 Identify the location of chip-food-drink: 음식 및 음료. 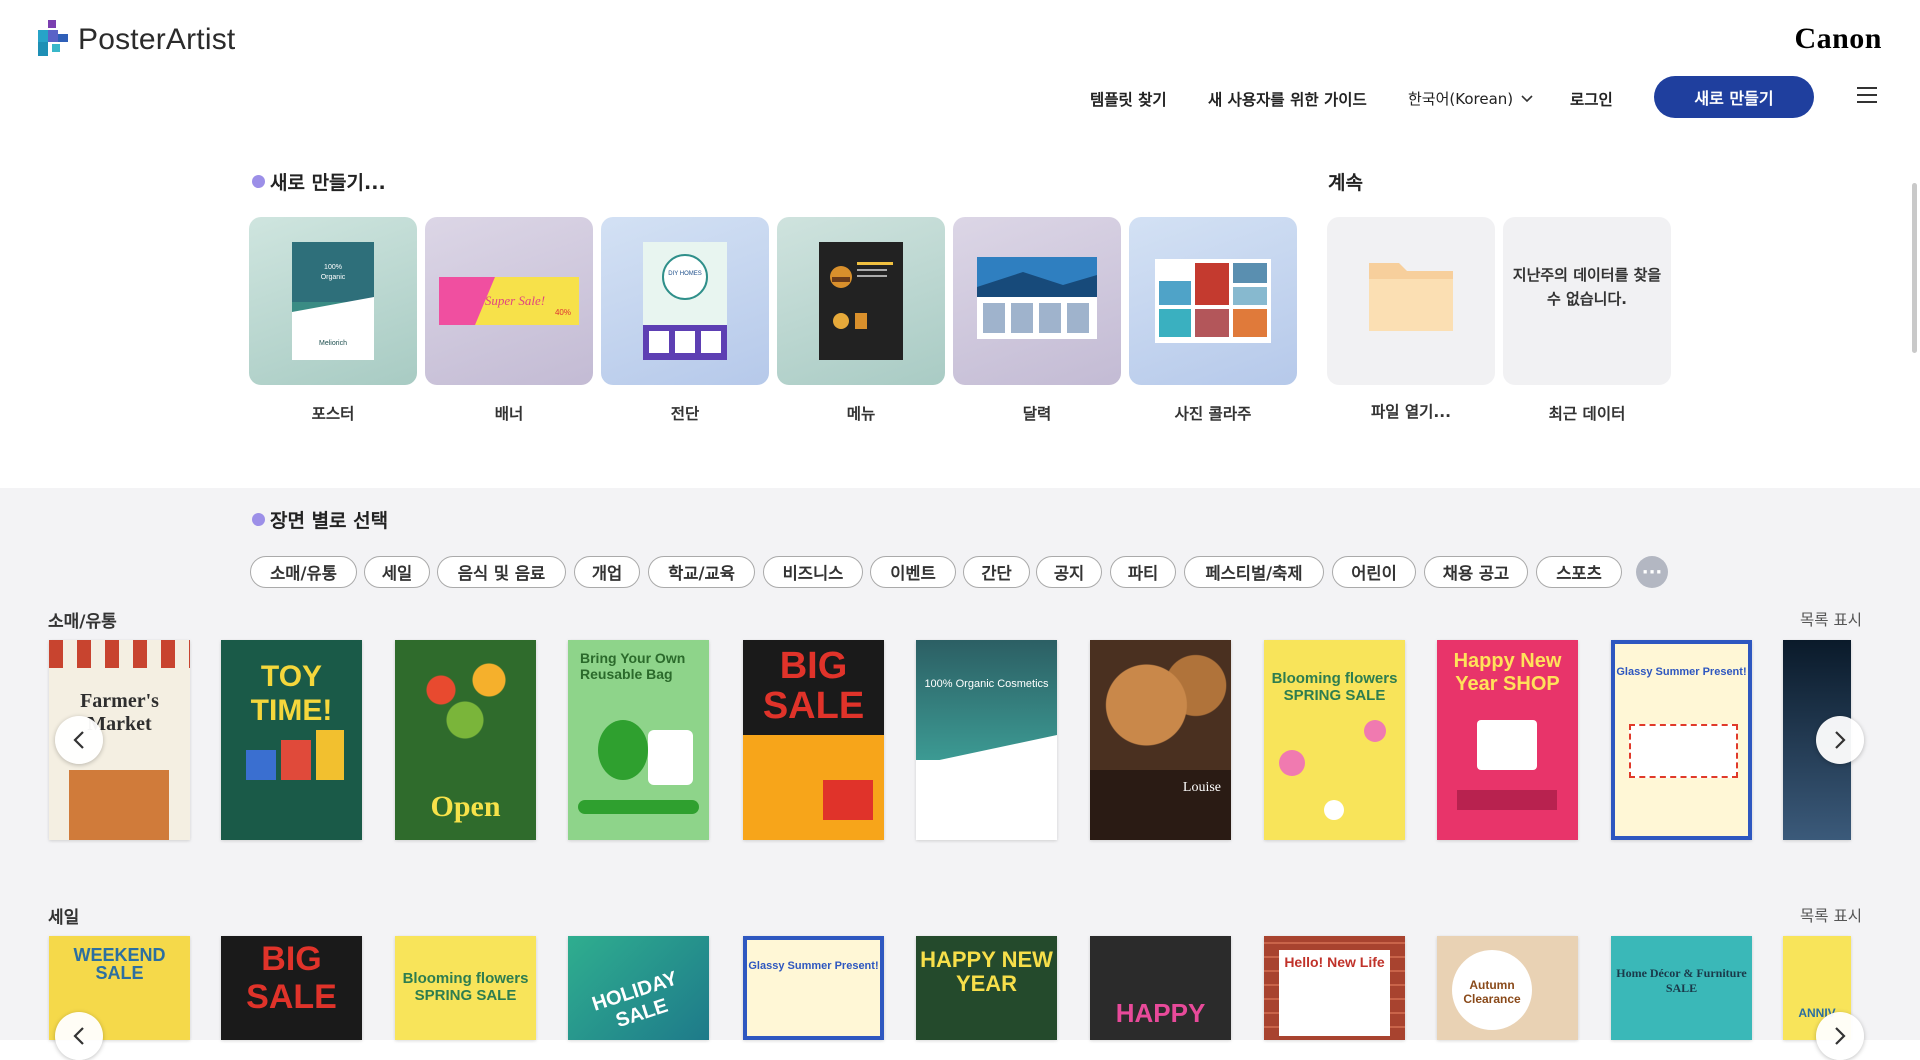
(501, 572).